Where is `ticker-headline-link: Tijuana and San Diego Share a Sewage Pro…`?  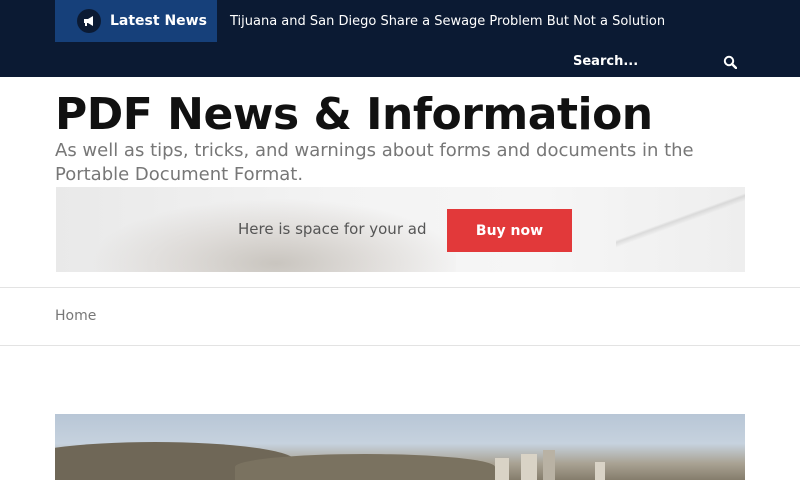
ticker-headline-link: Tijuana and San Diego Share a Sewage Pro… is located at coordinates (447, 22).